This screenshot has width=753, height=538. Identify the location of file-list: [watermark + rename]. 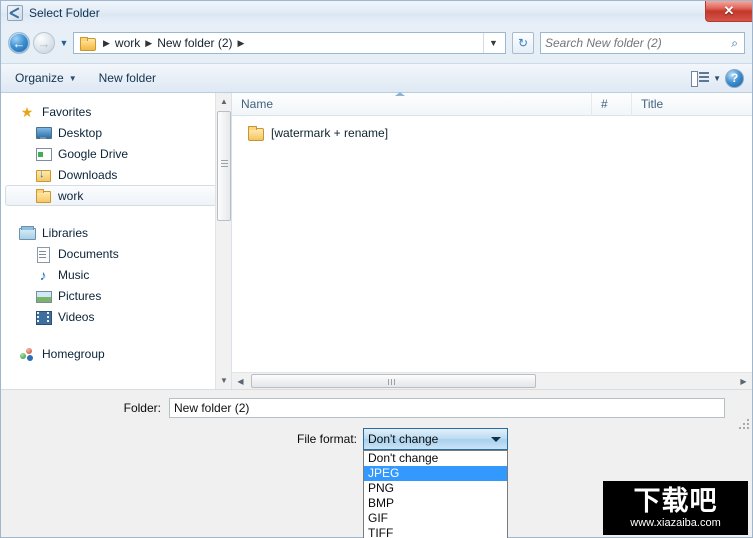
(492, 129).